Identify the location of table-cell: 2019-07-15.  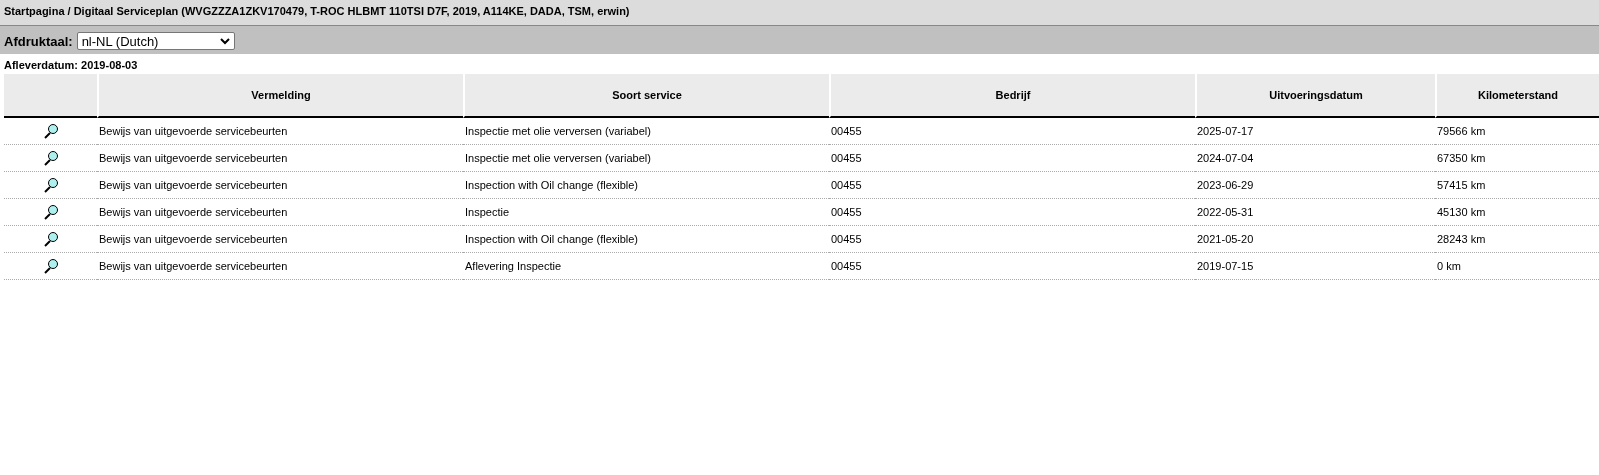
(1315, 266).